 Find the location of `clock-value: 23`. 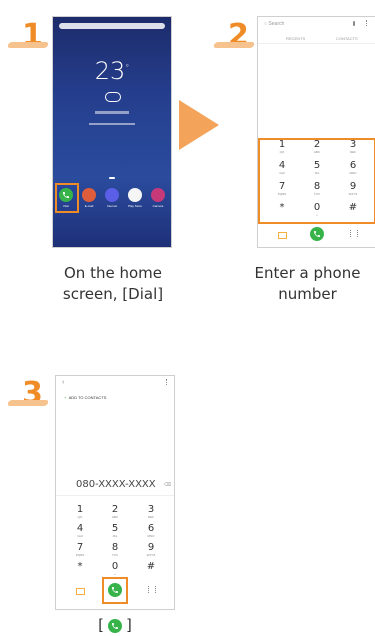

clock-value: 23 is located at coordinates (110, 71).